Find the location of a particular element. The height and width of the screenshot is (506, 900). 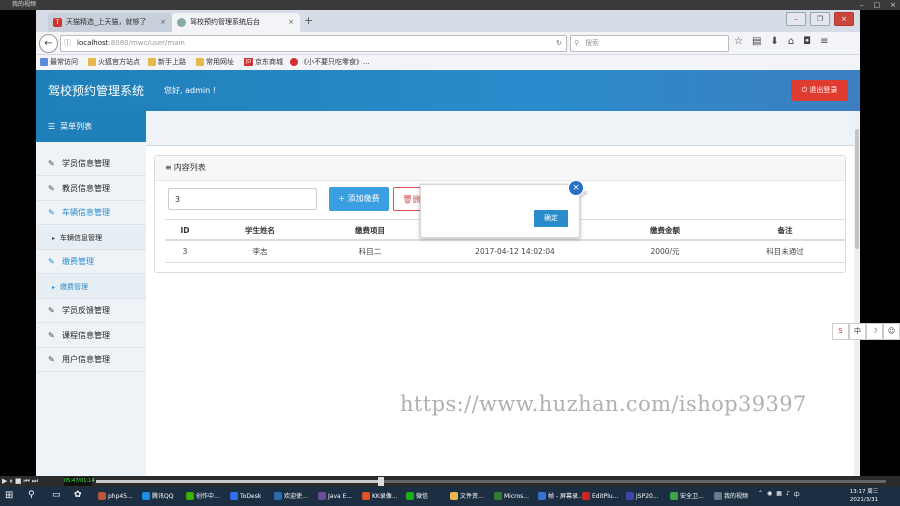

ime-icon: 中 is located at coordinates (797, 494).